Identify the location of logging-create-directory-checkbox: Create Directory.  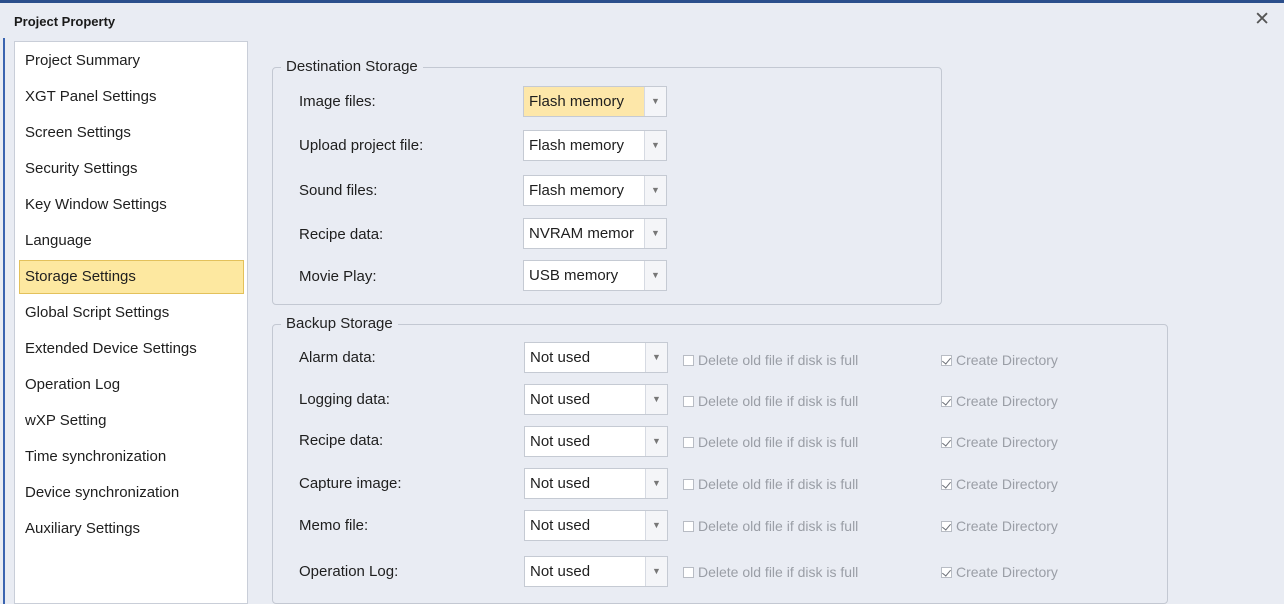
(999, 401).